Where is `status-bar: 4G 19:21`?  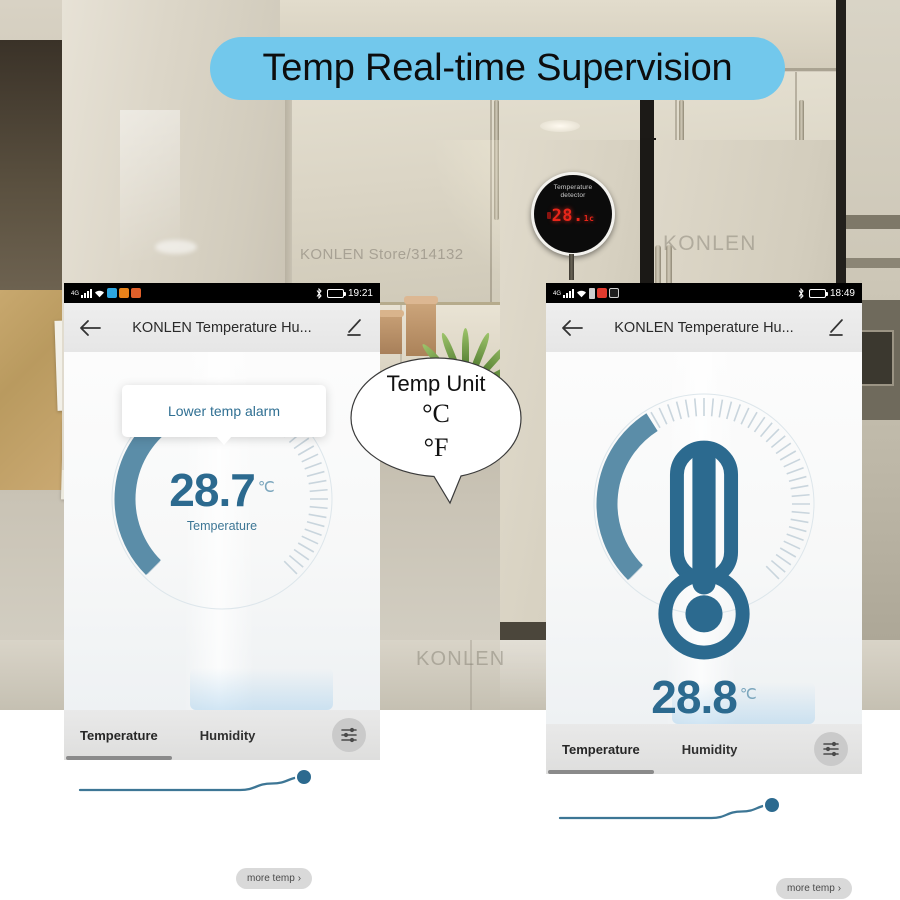 status-bar: 4G 19:21 is located at coordinates (222, 293).